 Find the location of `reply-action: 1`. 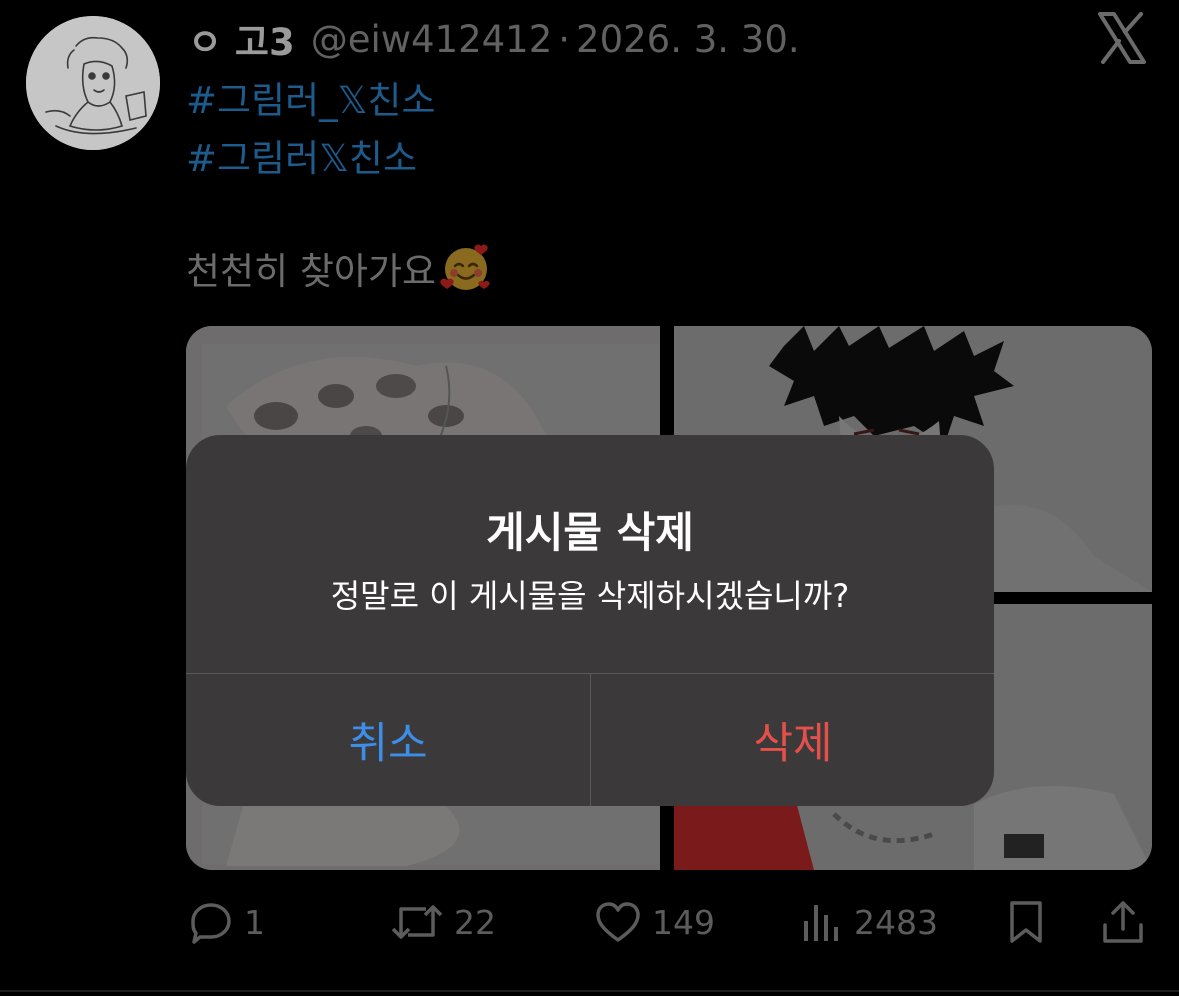

reply-action: 1 is located at coordinates (226, 922).